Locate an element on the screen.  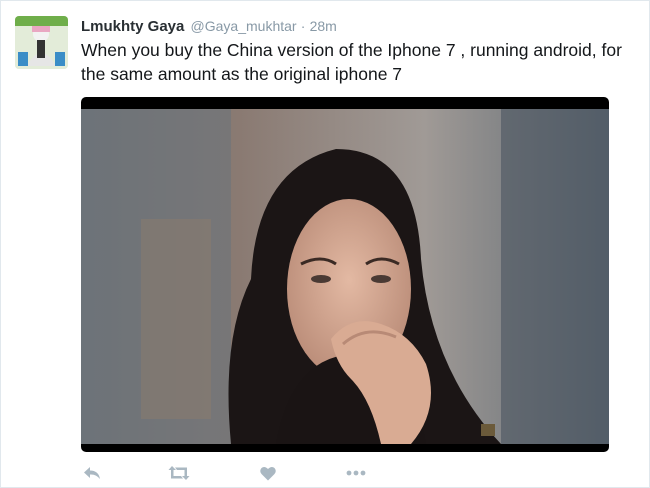
tweet-header: Lmukhty Gaya @Gaya_mukhtar · 28m is located at coordinates (209, 26).